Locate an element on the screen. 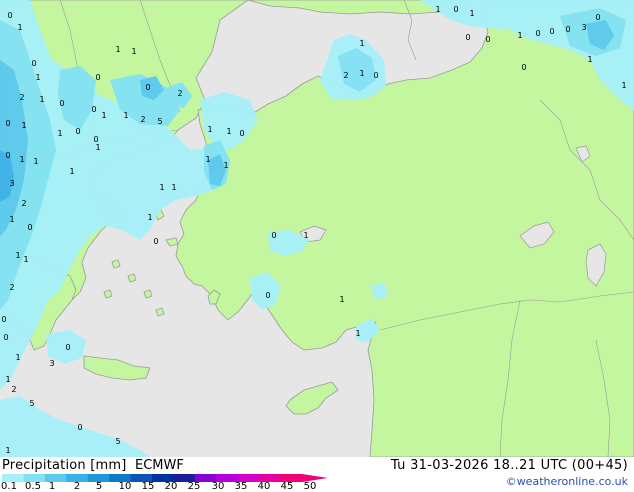 This screenshot has width=634, height=492. color-scale-tick-label: 0.5 is located at coordinates (33, 486).